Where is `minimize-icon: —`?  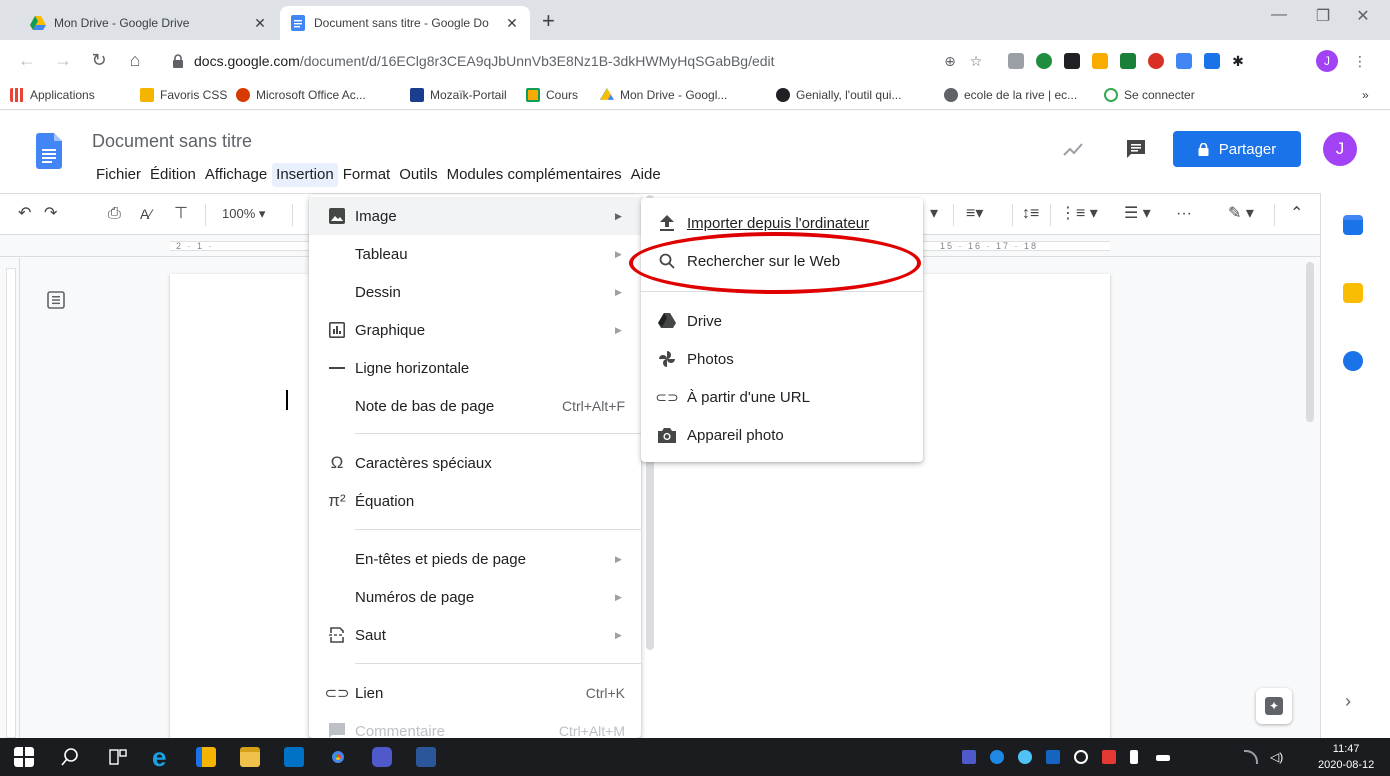 minimize-icon: — is located at coordinates (1279, 15).